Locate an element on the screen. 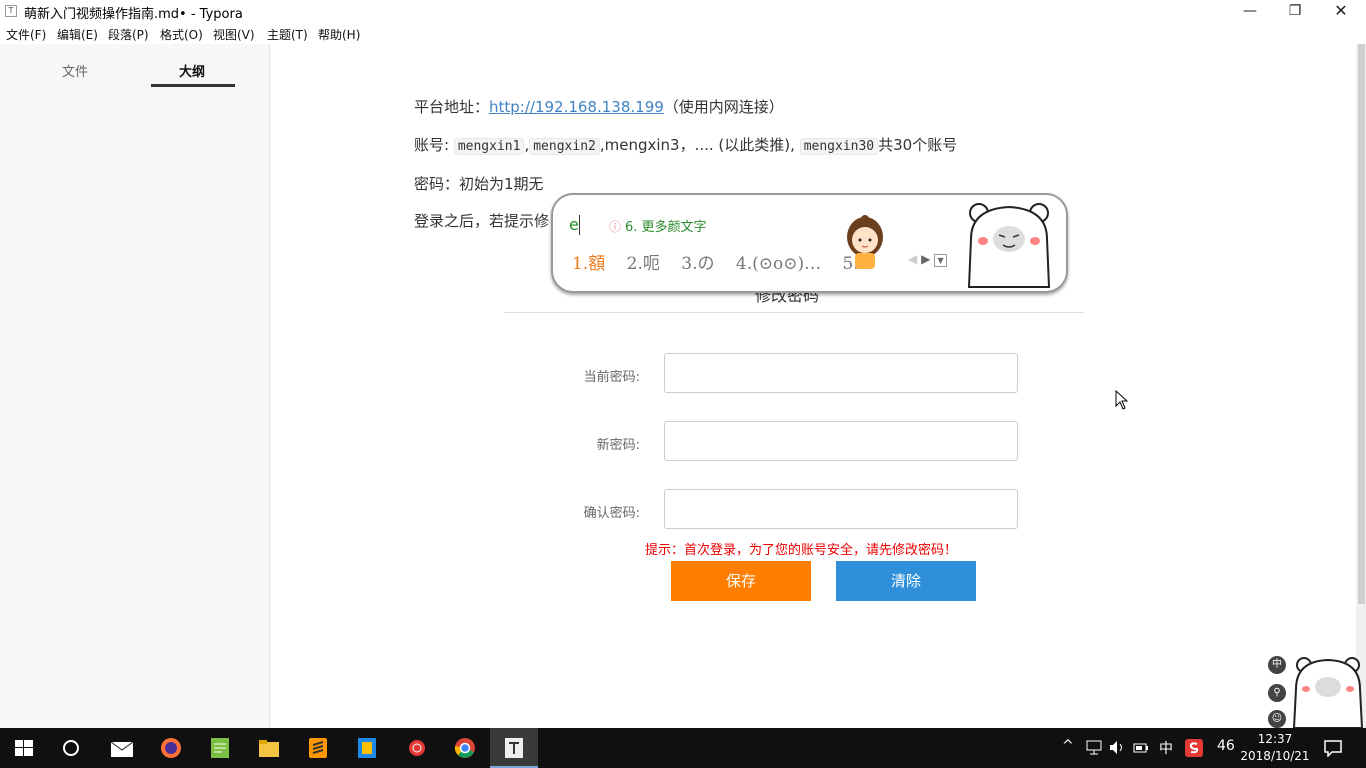 The height and width of the screenshot is (768, 1366). current-password-label: 当前密码: is located at coordinates (611, 377).